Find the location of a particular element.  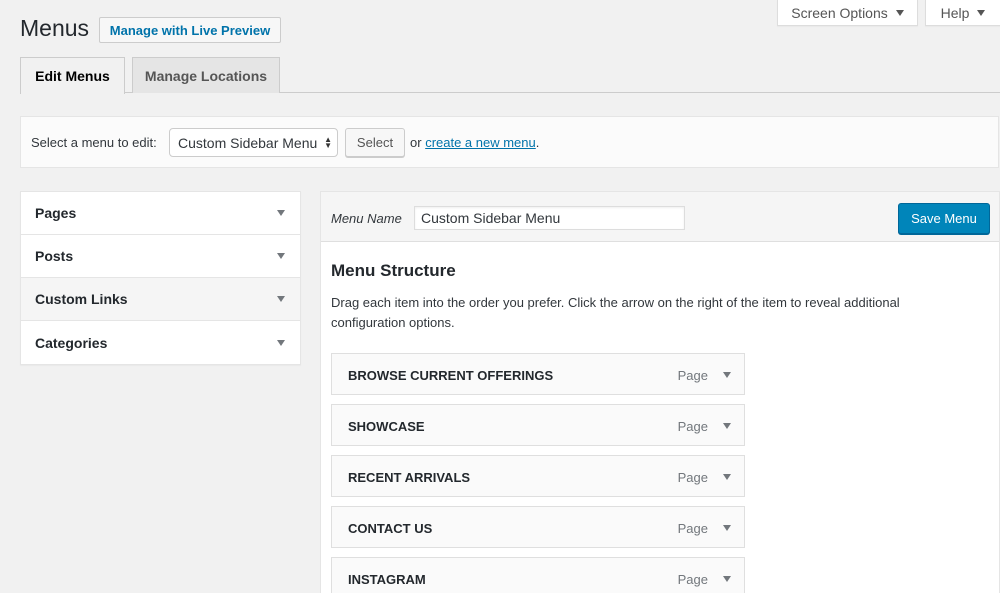

menu-structure-title: Menu Structure is located at coordinates (393, 270).